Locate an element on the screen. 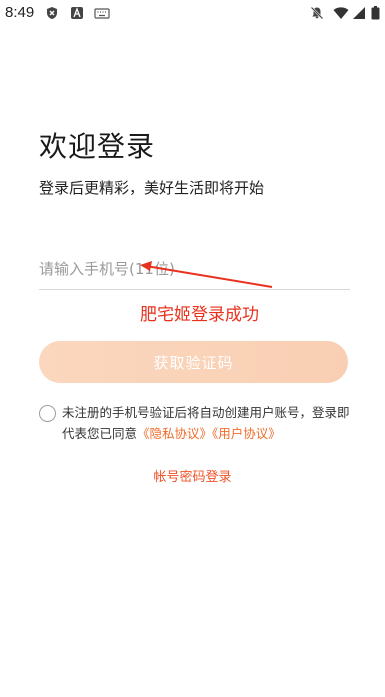 The height and width of the screenshot is (697, 385). privacy-agreement-link: 《隐私协议》 is located at coordinates (174, 433).